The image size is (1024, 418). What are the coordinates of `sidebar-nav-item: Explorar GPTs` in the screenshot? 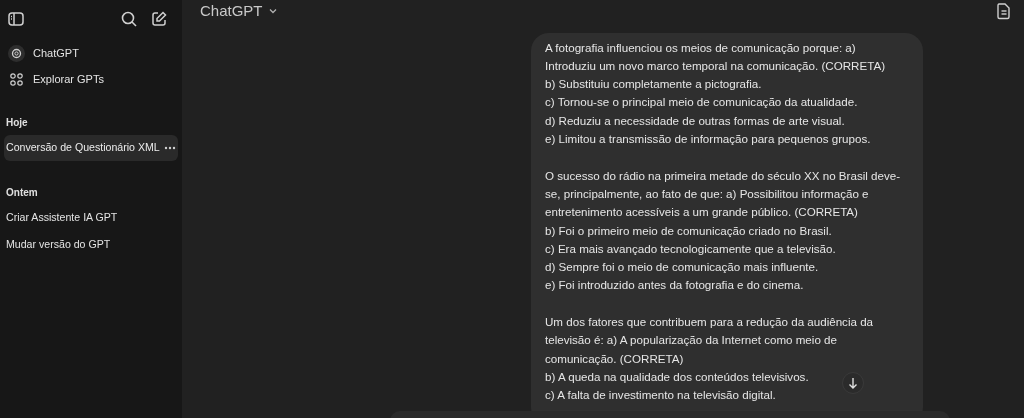 It's located at (91, 79).